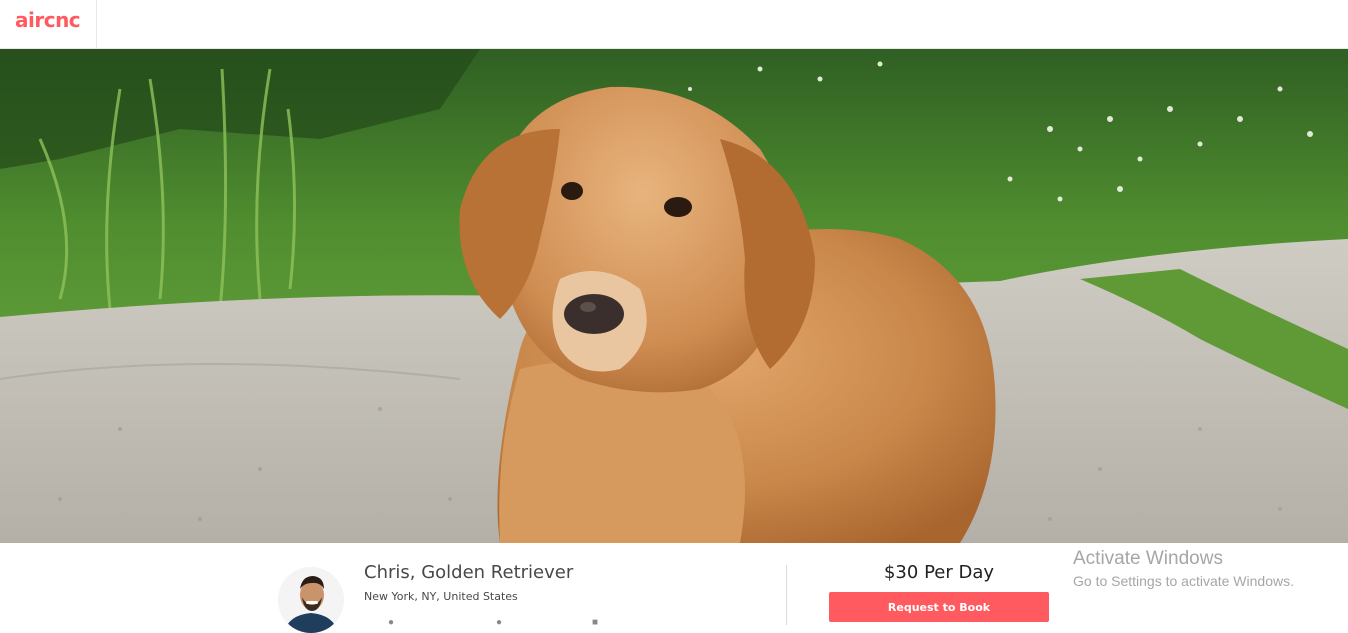 The image size is (1348, 633). What do you see at coordinates (595, 622) in the screenshot?
I see `calendar-icon: ■` at bounding box center [595, 622].